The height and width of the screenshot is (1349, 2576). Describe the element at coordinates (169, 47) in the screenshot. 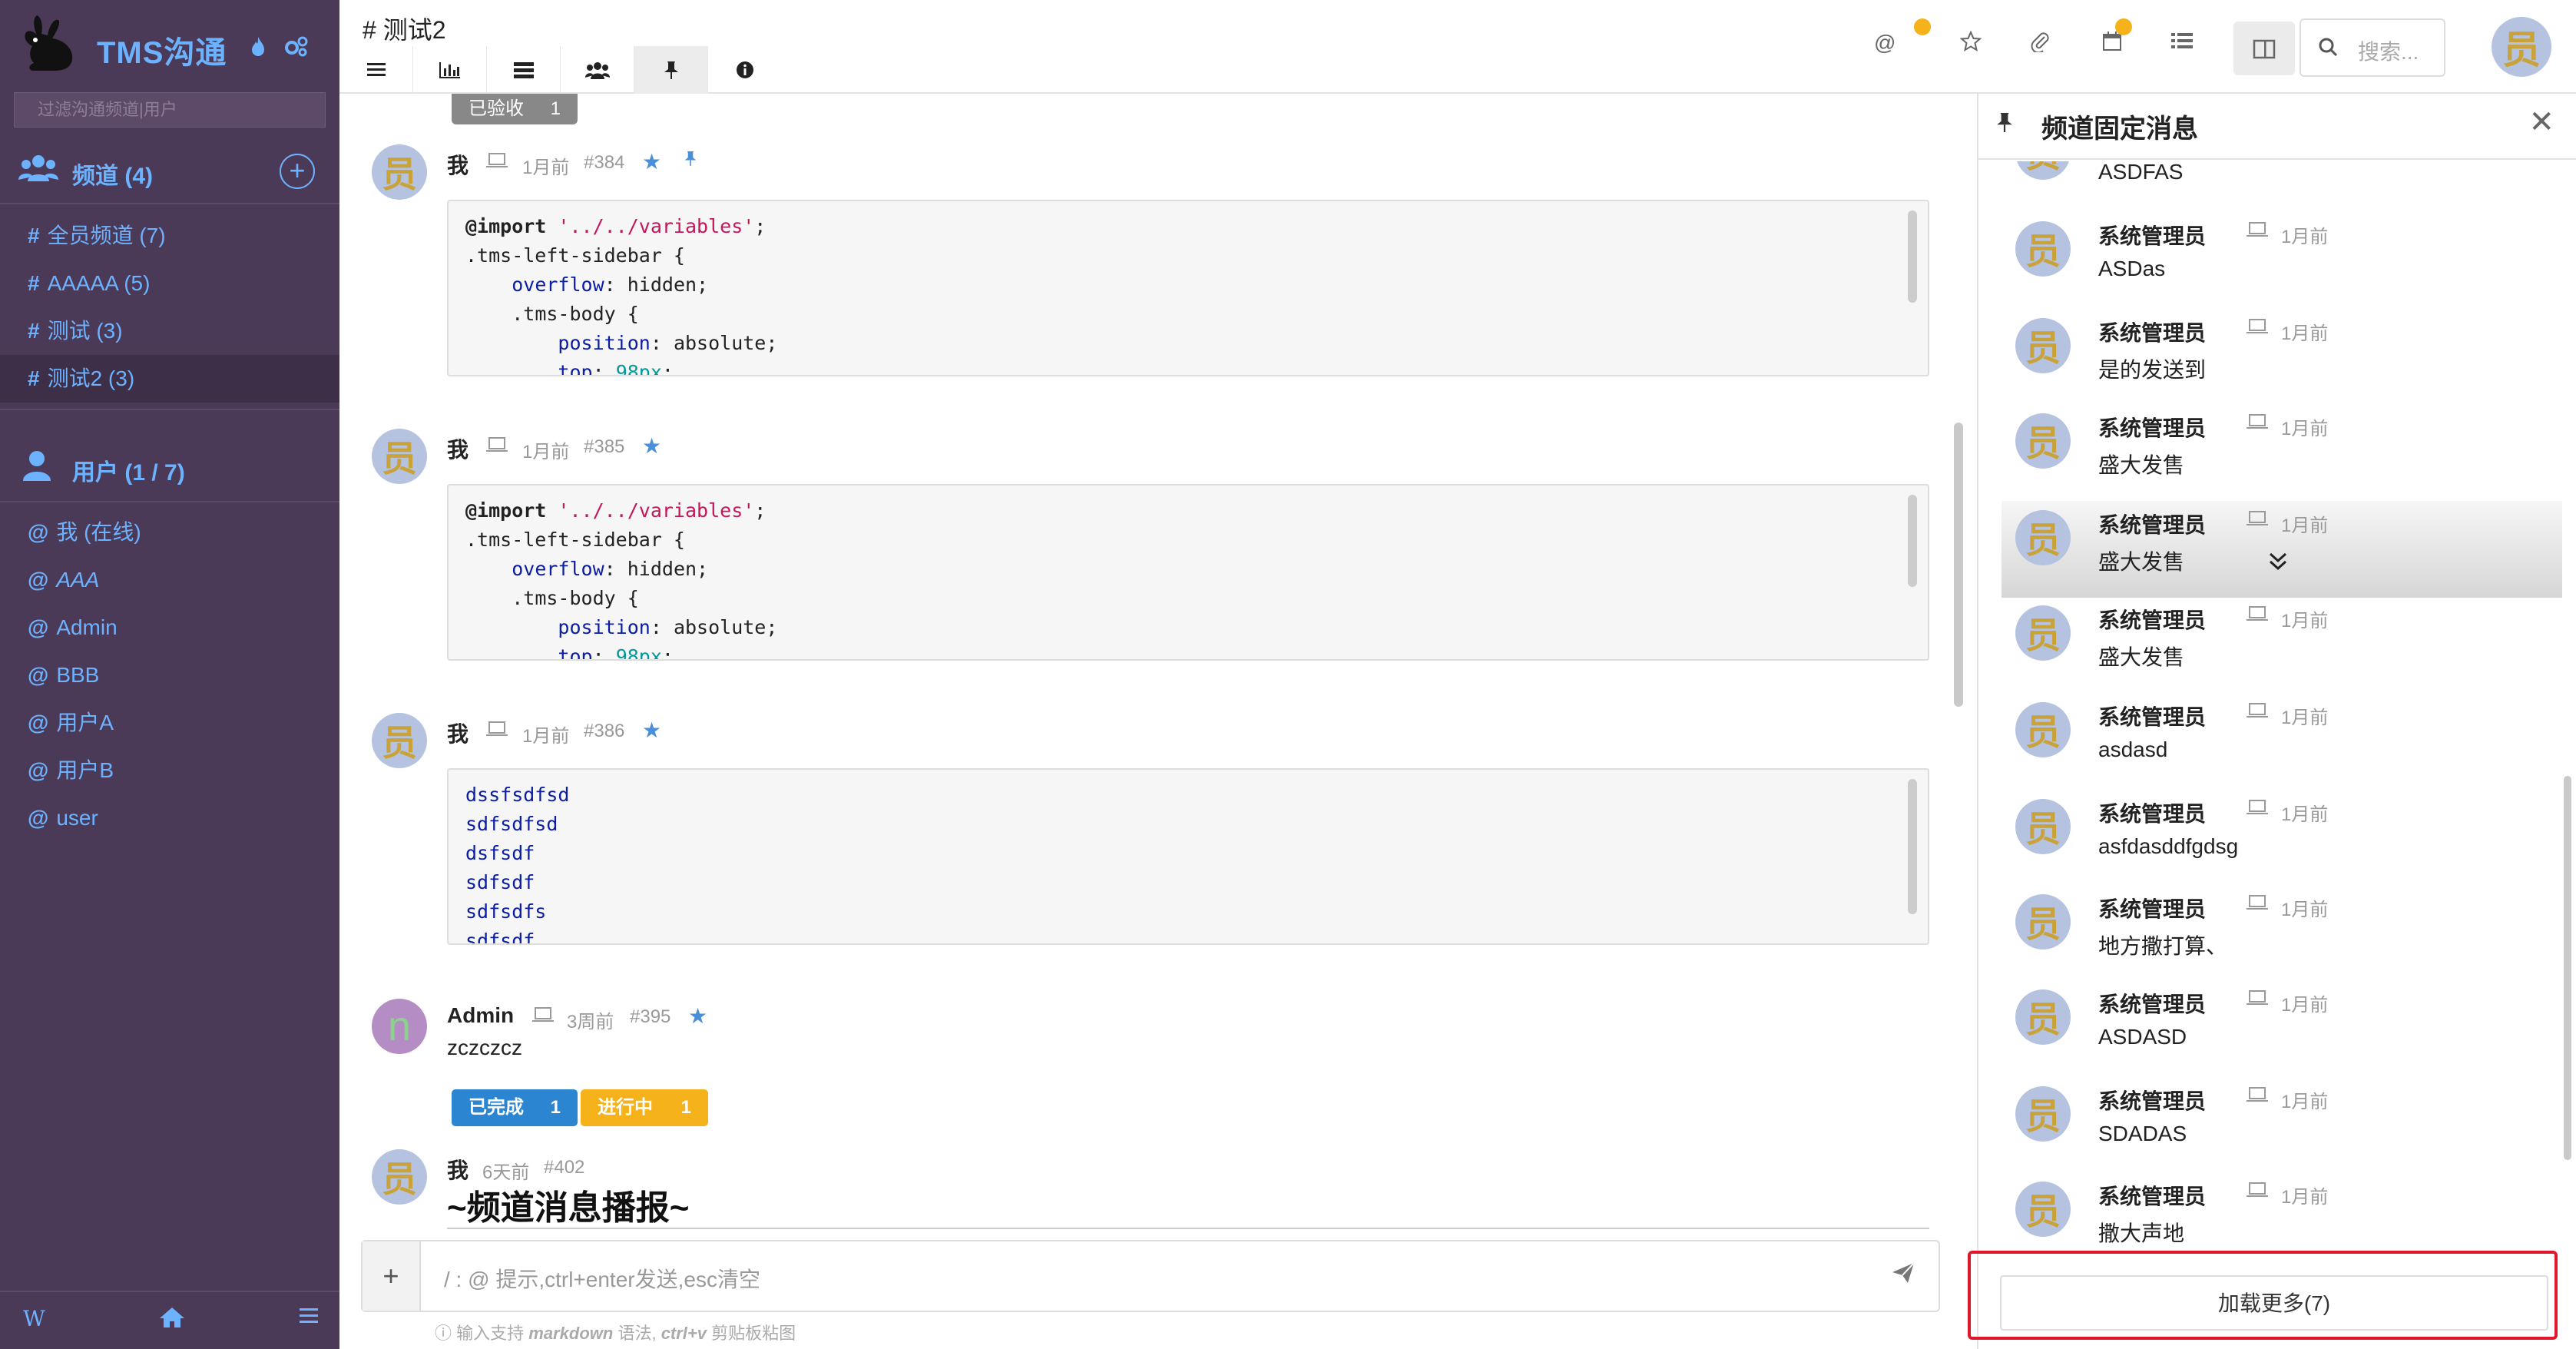

I see `sidebar-header: TMS沟通` at that location.